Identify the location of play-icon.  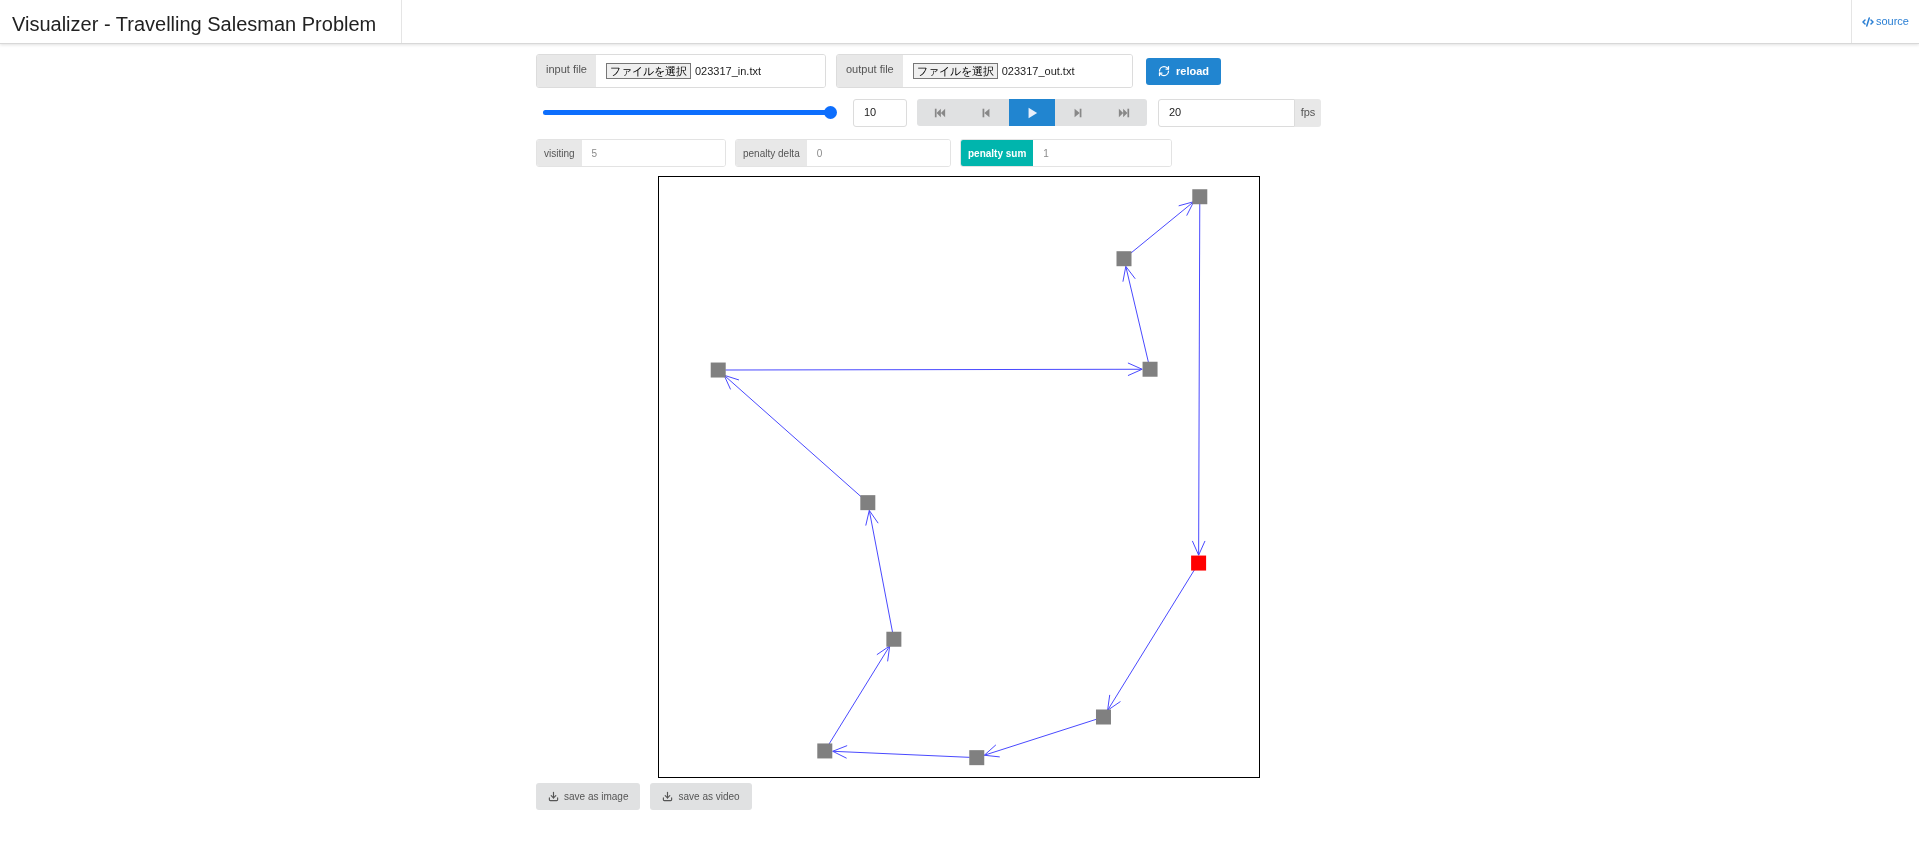
(1032, 112).